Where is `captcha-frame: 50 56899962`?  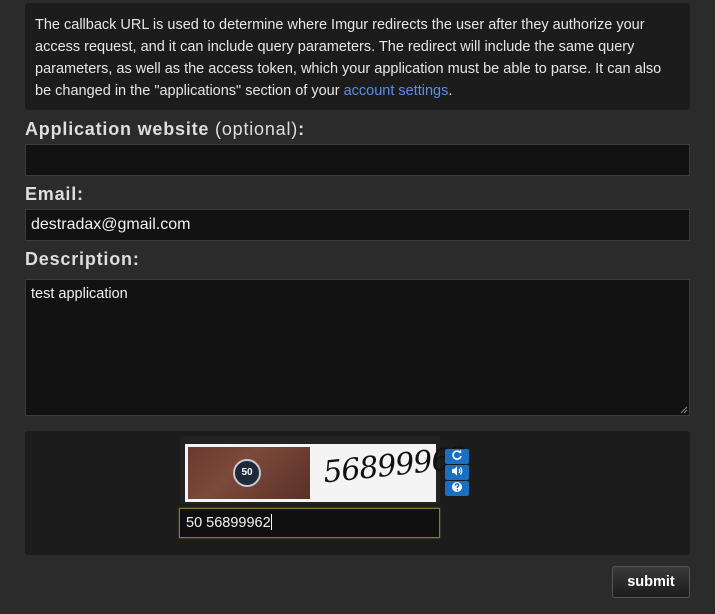
captcha-frame: 50 56899962 is located at coordinates (324, 470).